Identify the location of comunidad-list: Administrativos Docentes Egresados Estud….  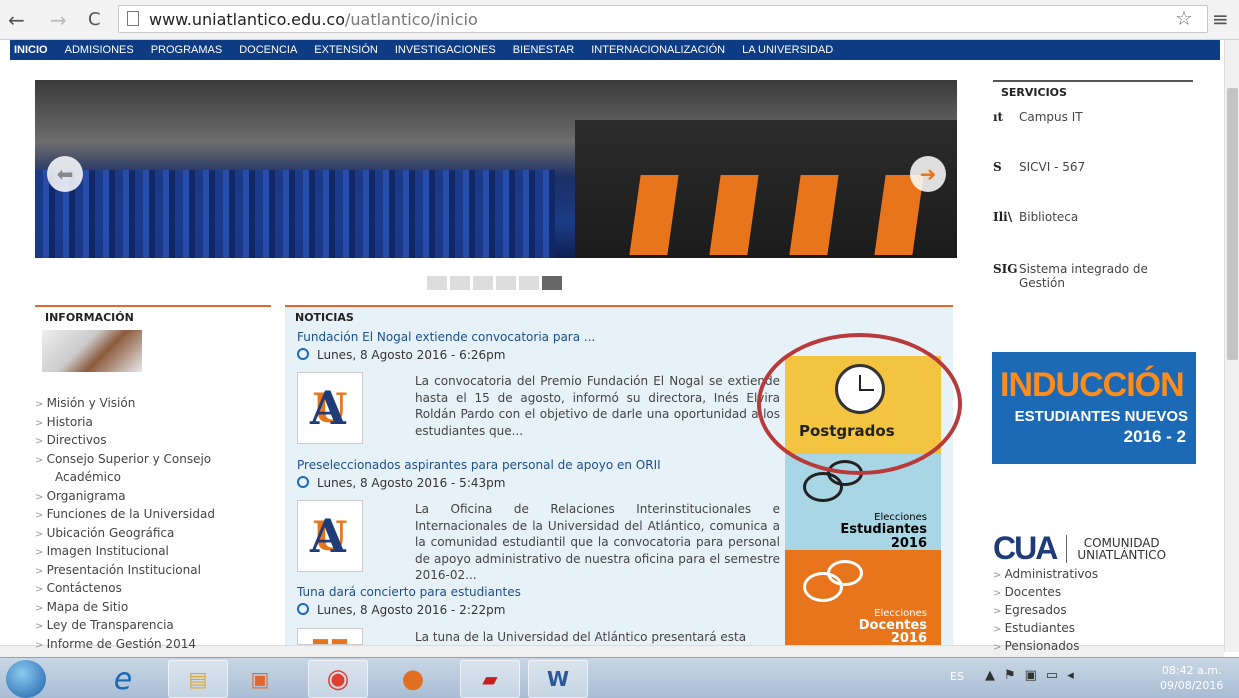
(1046, 611).